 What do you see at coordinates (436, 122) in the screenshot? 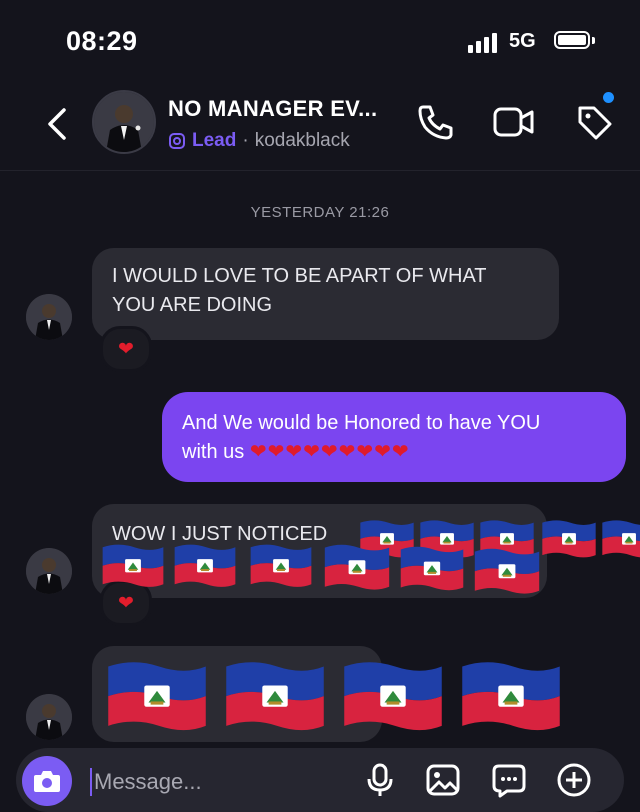
I see `phone-icon` at bounding box center [436, 122].